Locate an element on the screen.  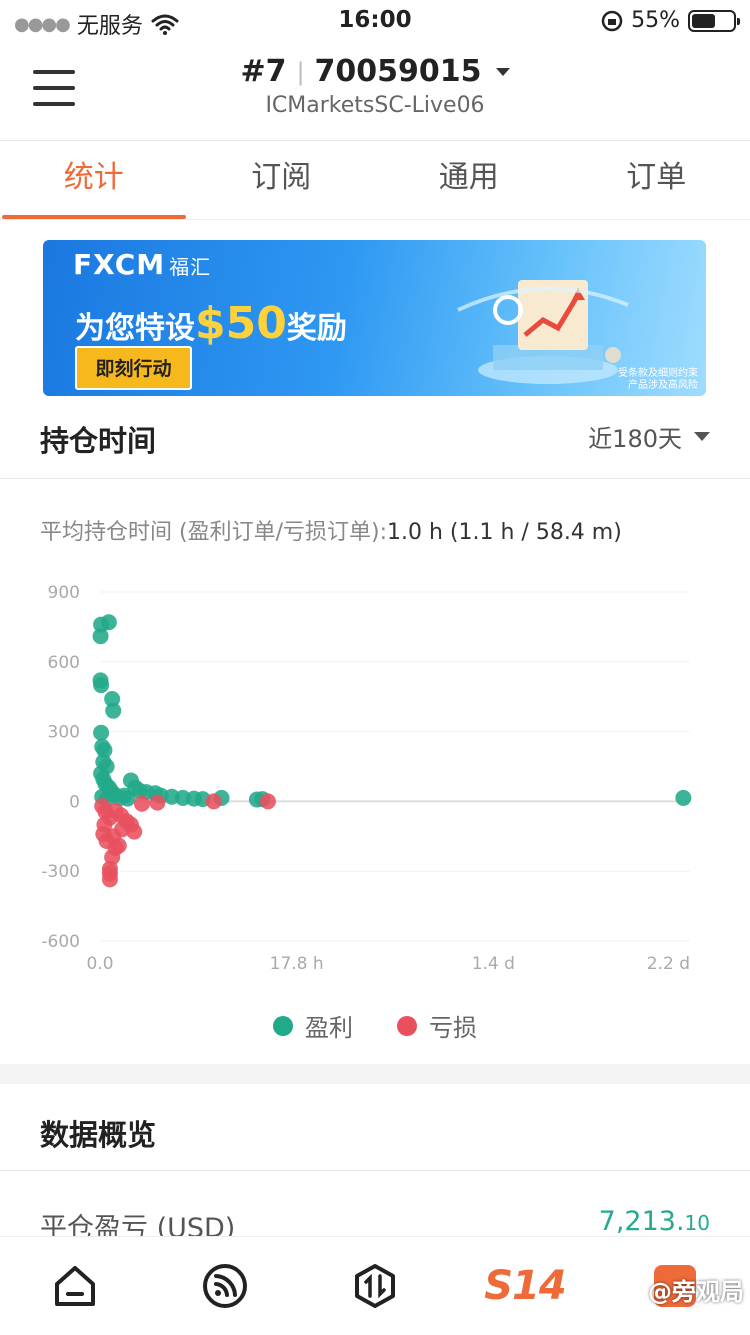
home-icon is located at coordinates (75, 1286).